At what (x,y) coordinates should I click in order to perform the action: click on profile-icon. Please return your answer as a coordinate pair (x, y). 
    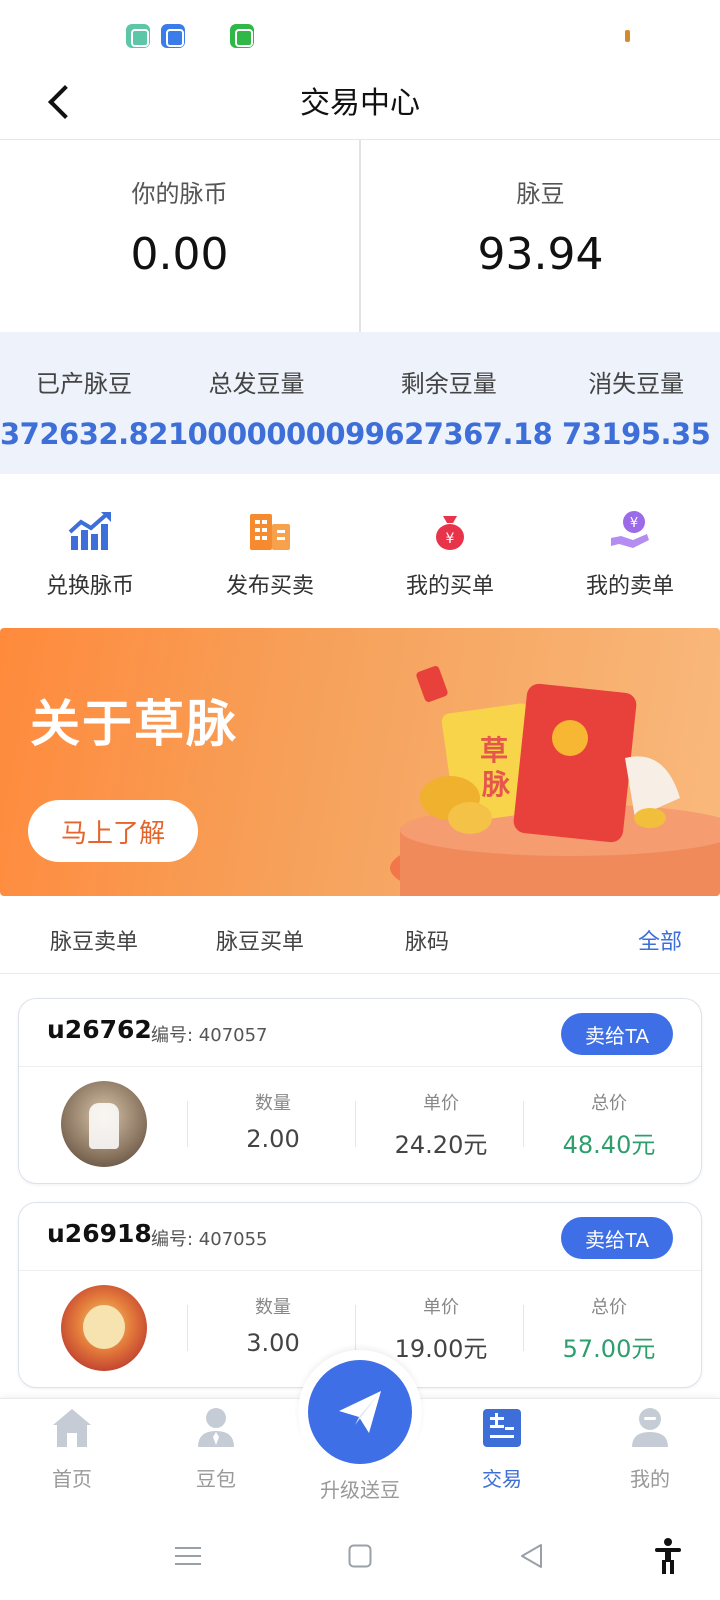
    Looking at the image, I should click on (650, 1427).